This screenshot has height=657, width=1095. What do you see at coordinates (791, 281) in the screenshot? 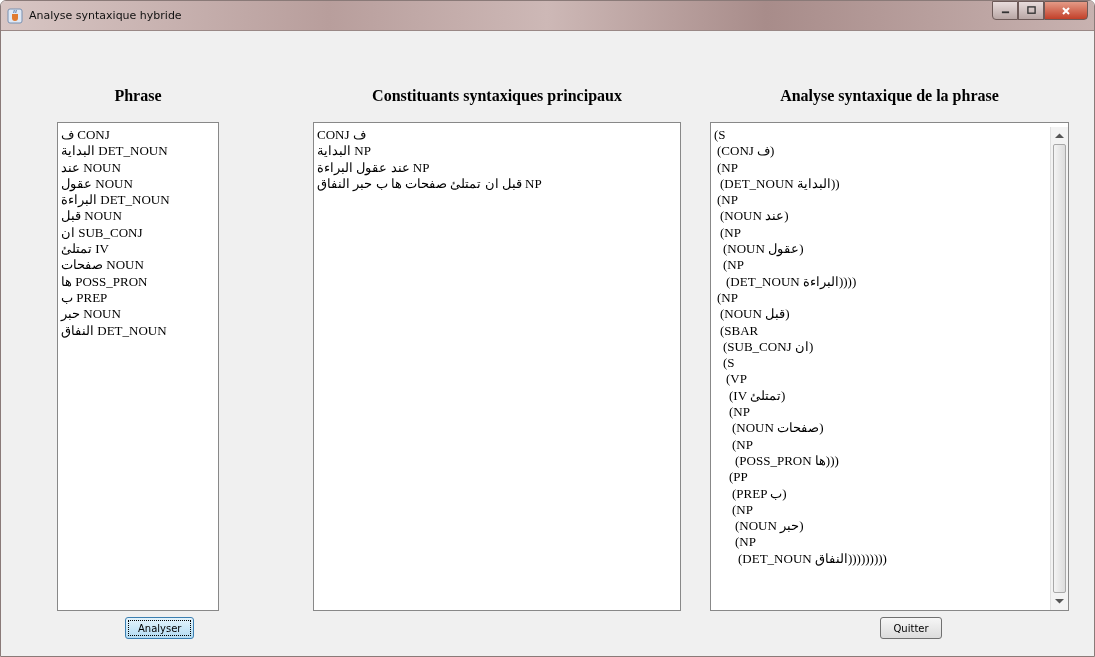
I see `text-line: (DET_NOUN البراءة))))` at bounding box center [791, 281].